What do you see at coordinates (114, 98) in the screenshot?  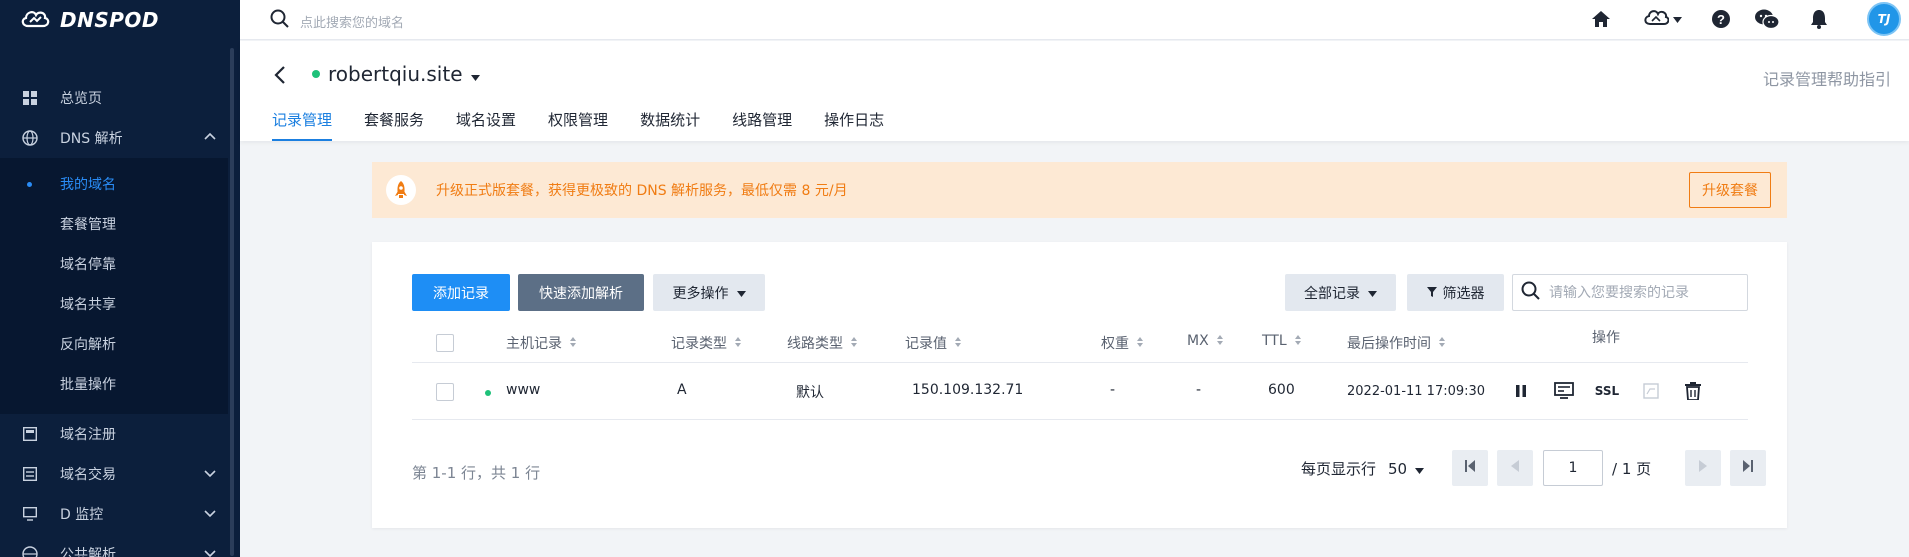 I see `sidebar-item-overview: 总览页` at bounding box center [114, 98].